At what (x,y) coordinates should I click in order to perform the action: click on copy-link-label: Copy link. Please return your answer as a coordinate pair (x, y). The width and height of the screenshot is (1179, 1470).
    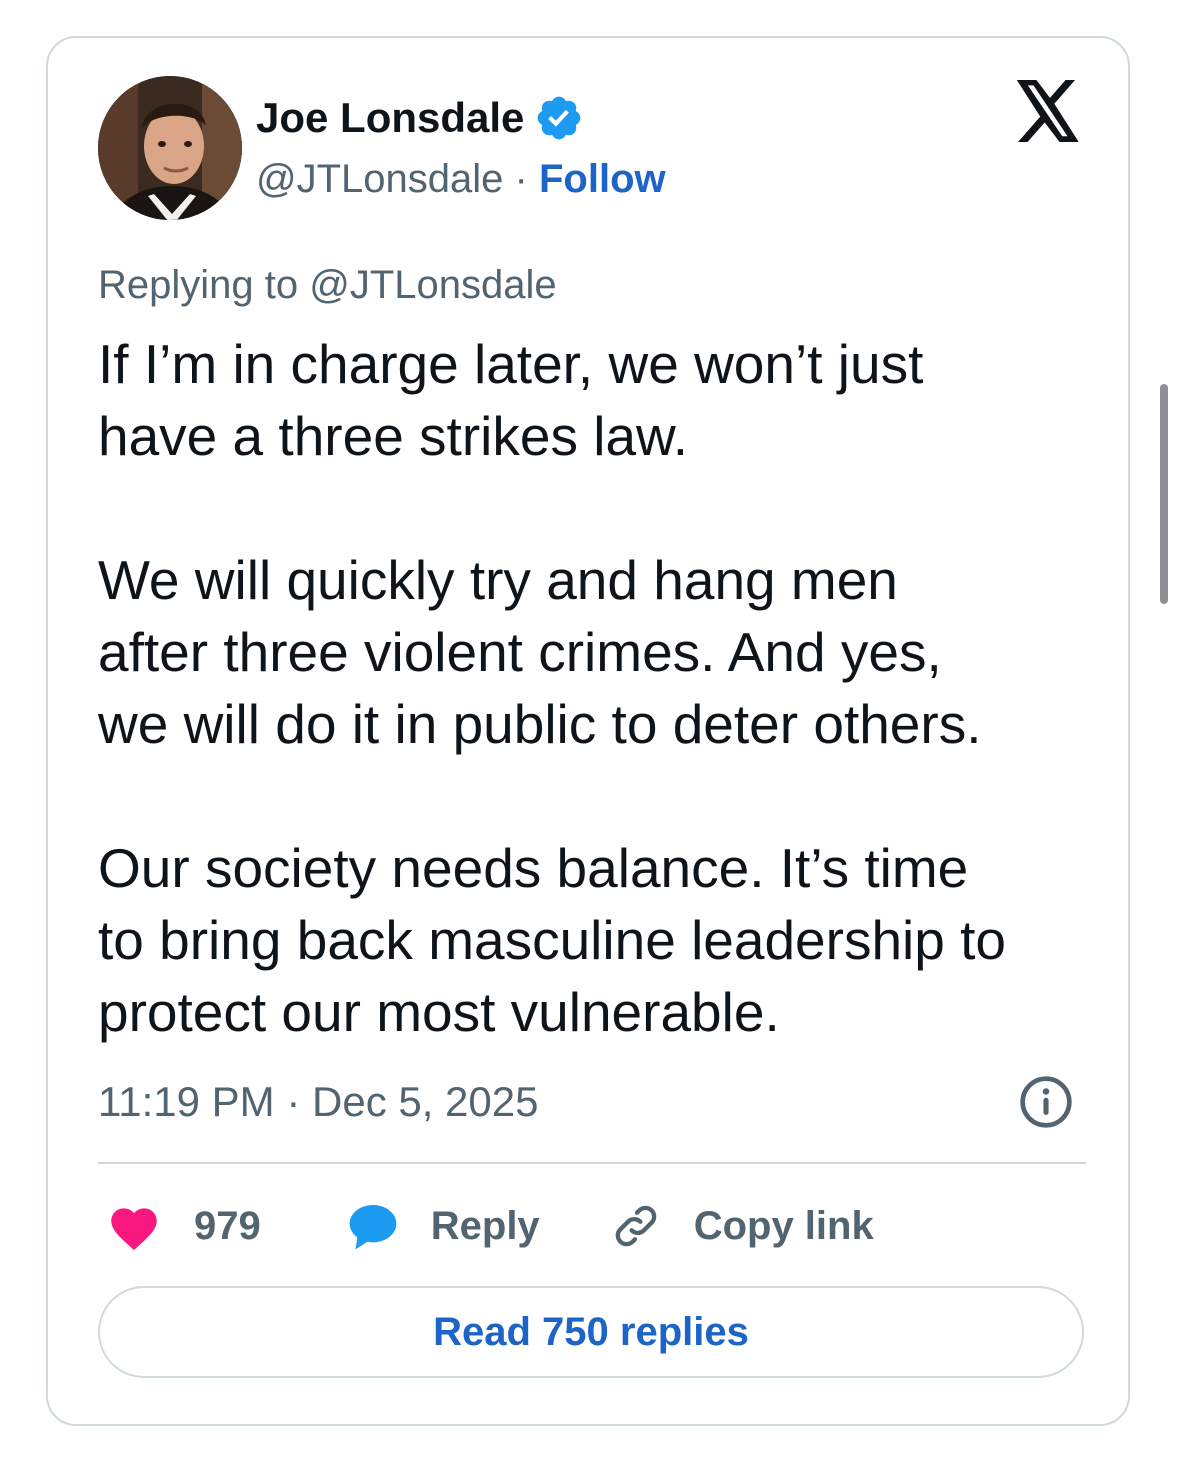
    Looking at the image, I should click on (783, 1225).